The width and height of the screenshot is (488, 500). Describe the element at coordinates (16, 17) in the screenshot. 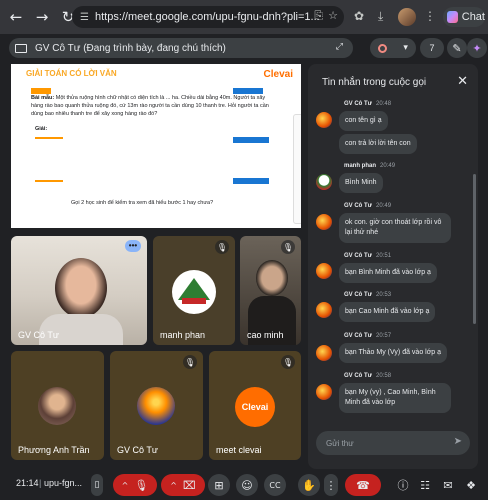

I see `back-icon: ←` at that location.